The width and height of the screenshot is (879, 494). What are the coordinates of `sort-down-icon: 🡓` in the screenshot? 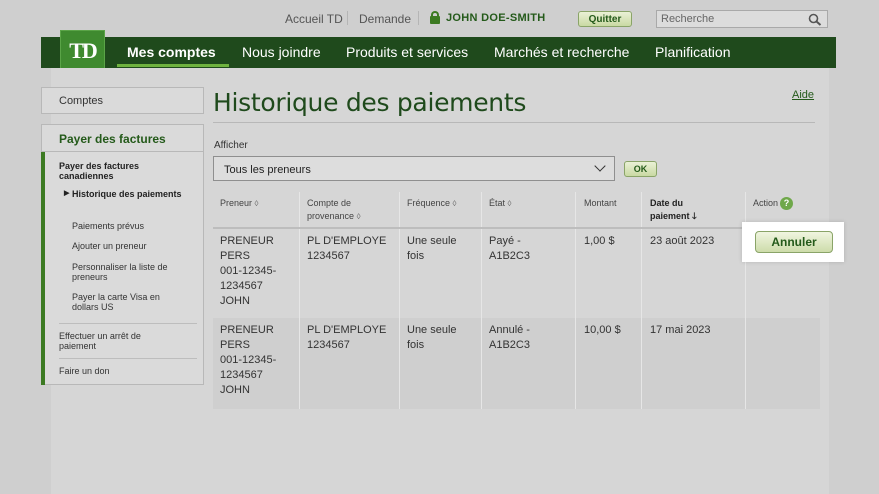 It's located at (694, 216).